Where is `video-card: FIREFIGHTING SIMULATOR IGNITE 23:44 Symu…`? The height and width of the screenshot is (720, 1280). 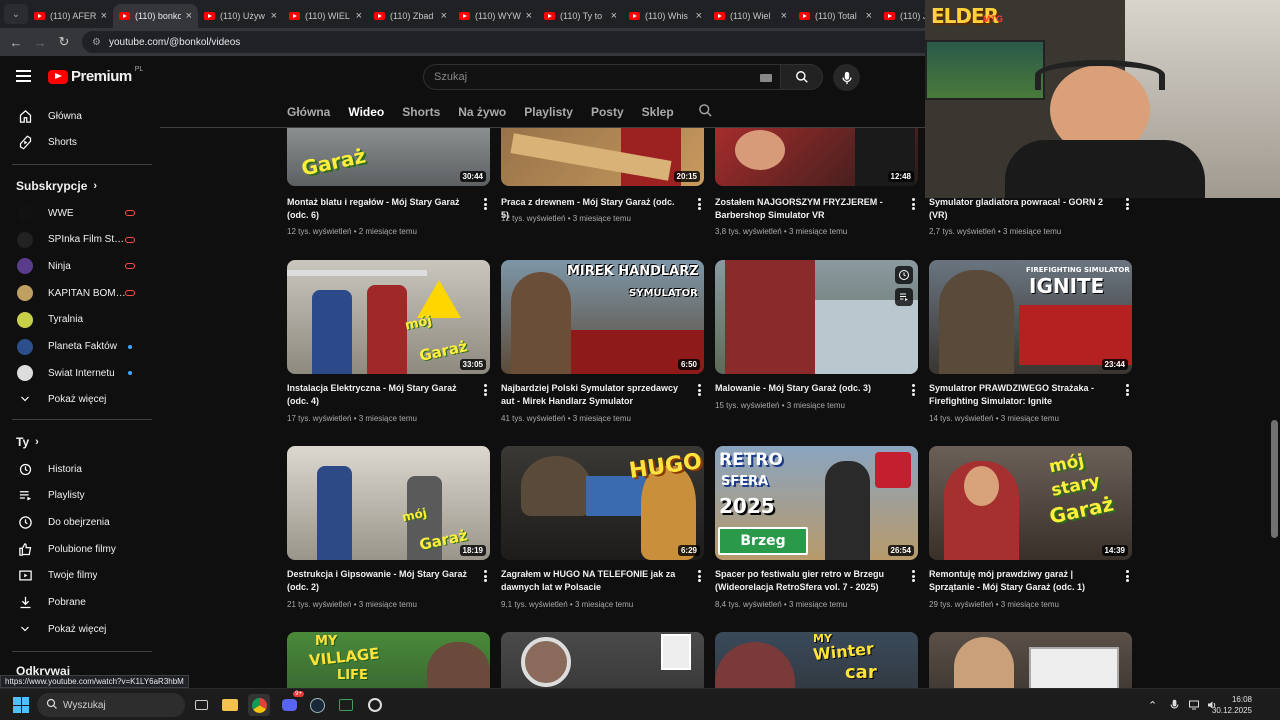 video-card: FIREFIGHTING SIMULATOR IGNITE 23:44 Symu… is located at coordinates (1030, 341).